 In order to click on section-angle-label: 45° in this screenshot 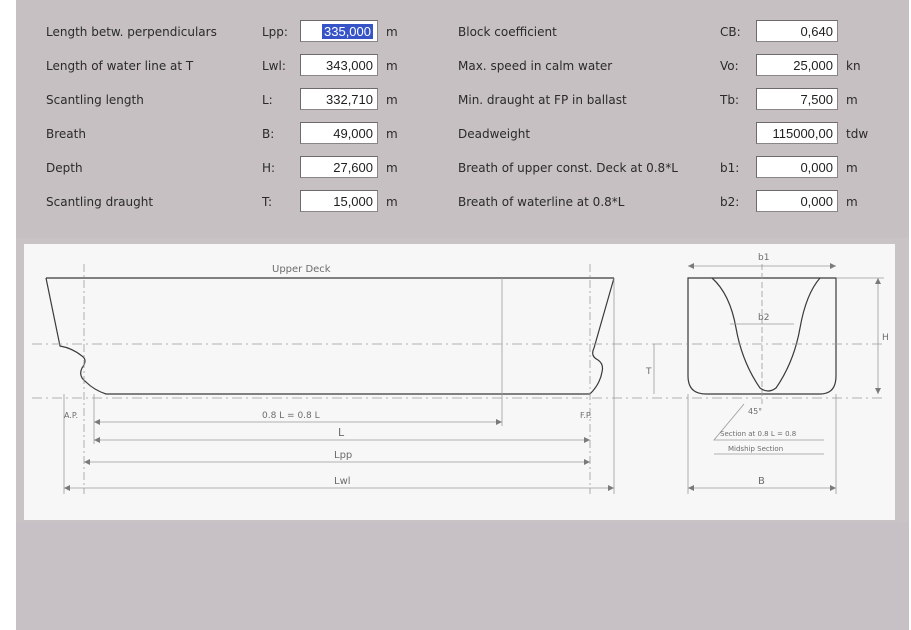, I will do `click(755, 411)`.